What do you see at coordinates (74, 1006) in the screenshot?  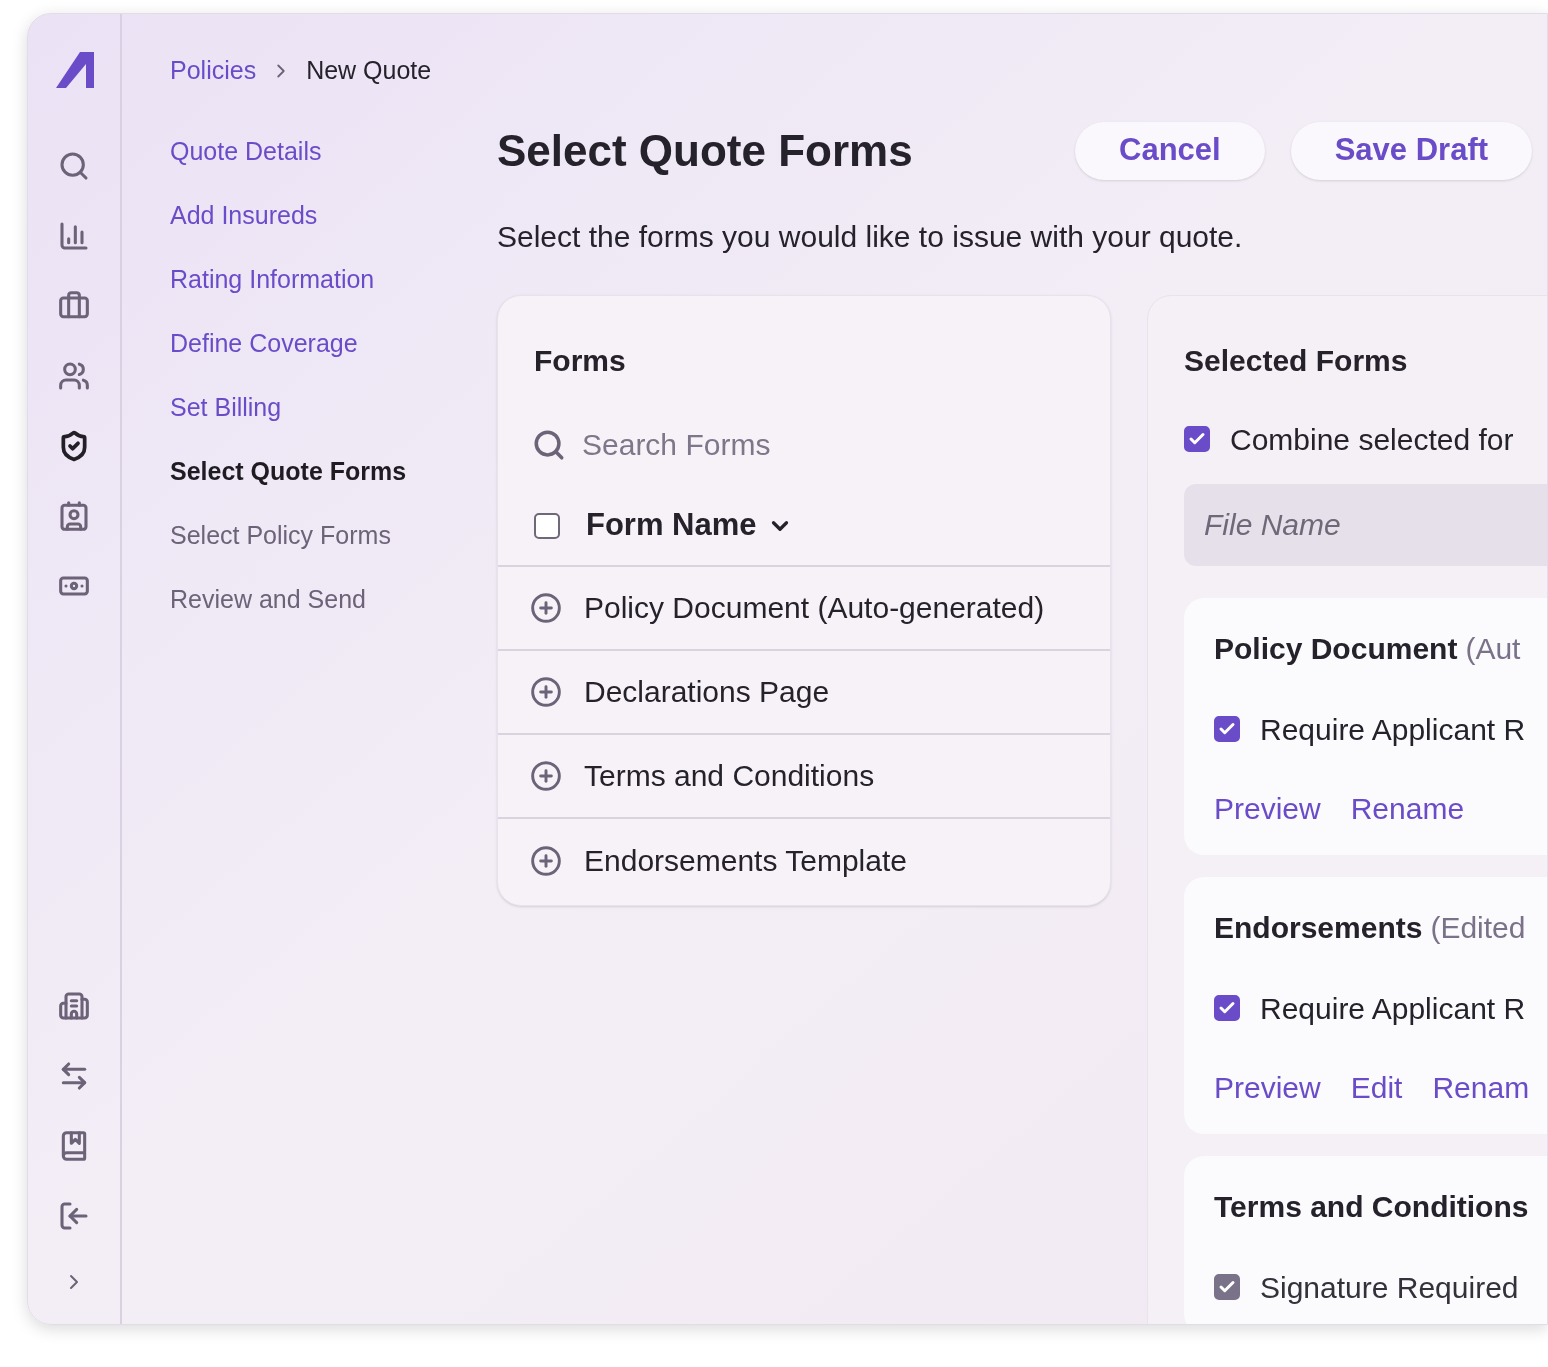 I see `buildings-icon` at bounding box center [74, 1006].